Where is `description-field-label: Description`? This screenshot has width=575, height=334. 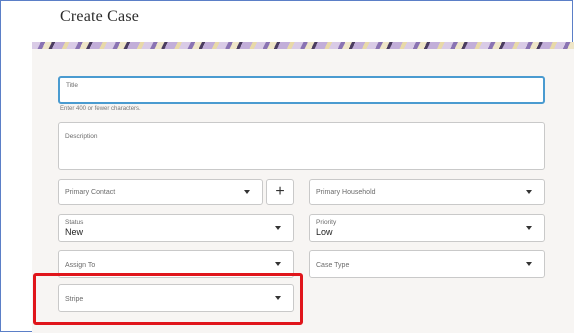 description-field-label: Description is located at coordinates (81, 136).